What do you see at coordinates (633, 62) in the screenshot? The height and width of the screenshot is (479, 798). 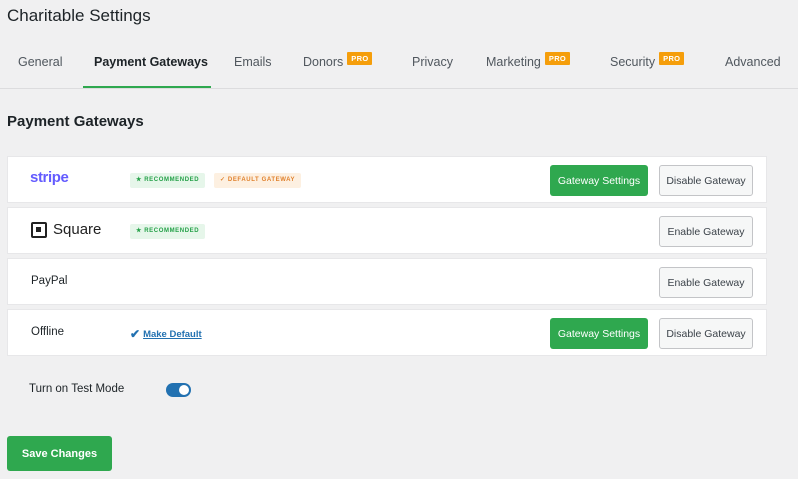 I see `tab-label: Security` at bounding box center [633, 62].